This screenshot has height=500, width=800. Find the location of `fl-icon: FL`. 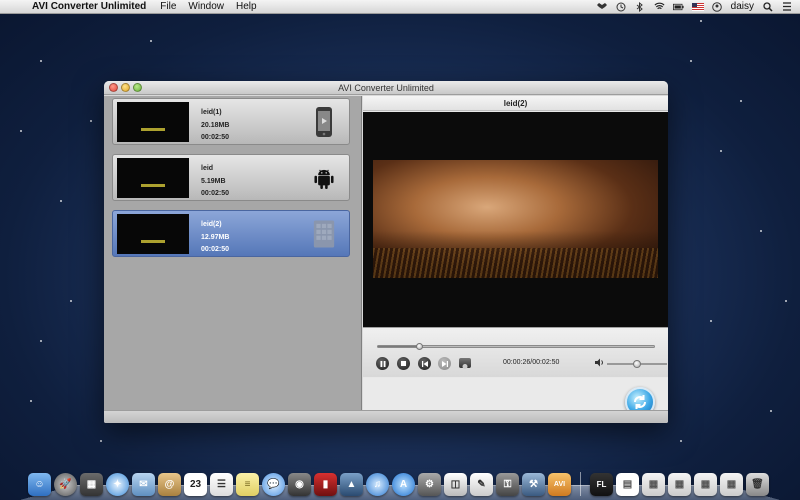

fl-icon: FL is located at coordinates (601, 484).